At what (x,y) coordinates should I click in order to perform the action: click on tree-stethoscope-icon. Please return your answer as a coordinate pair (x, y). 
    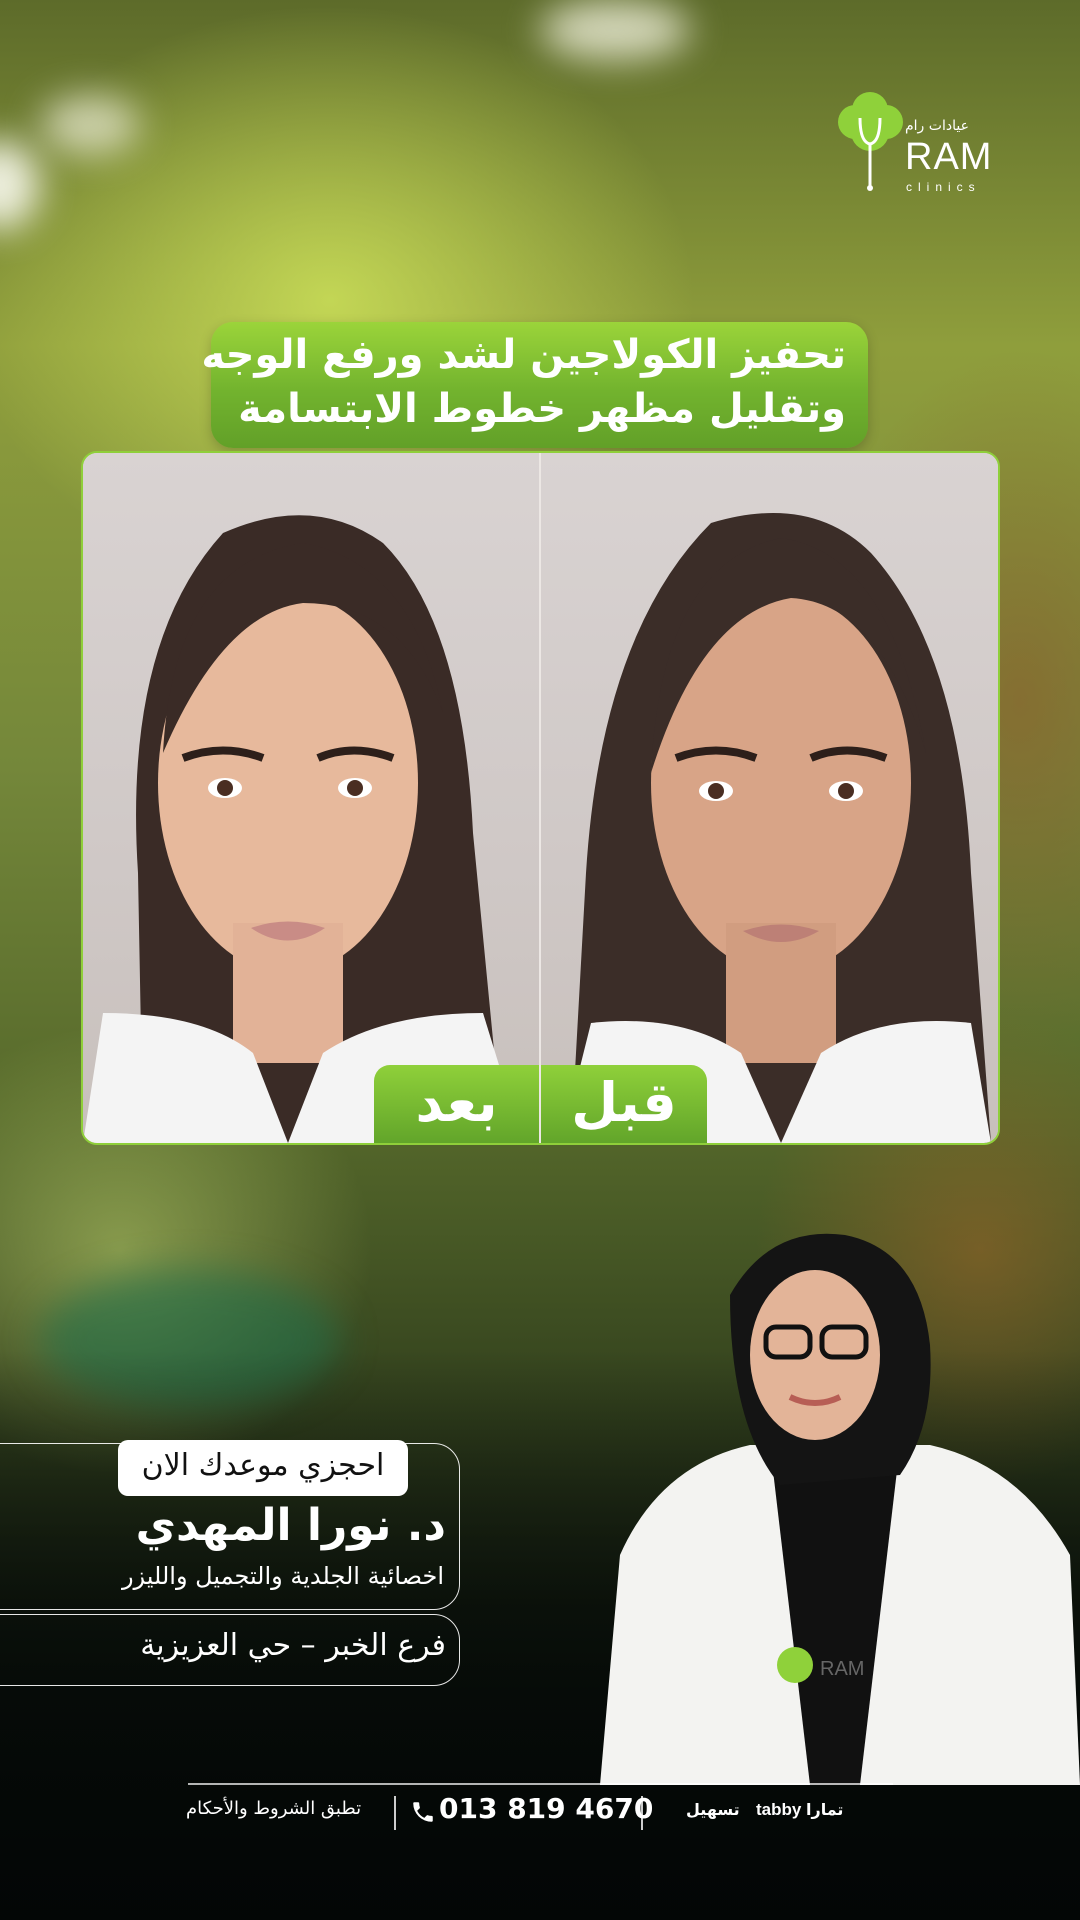
    Looking at the image, I should click on (870, 141).